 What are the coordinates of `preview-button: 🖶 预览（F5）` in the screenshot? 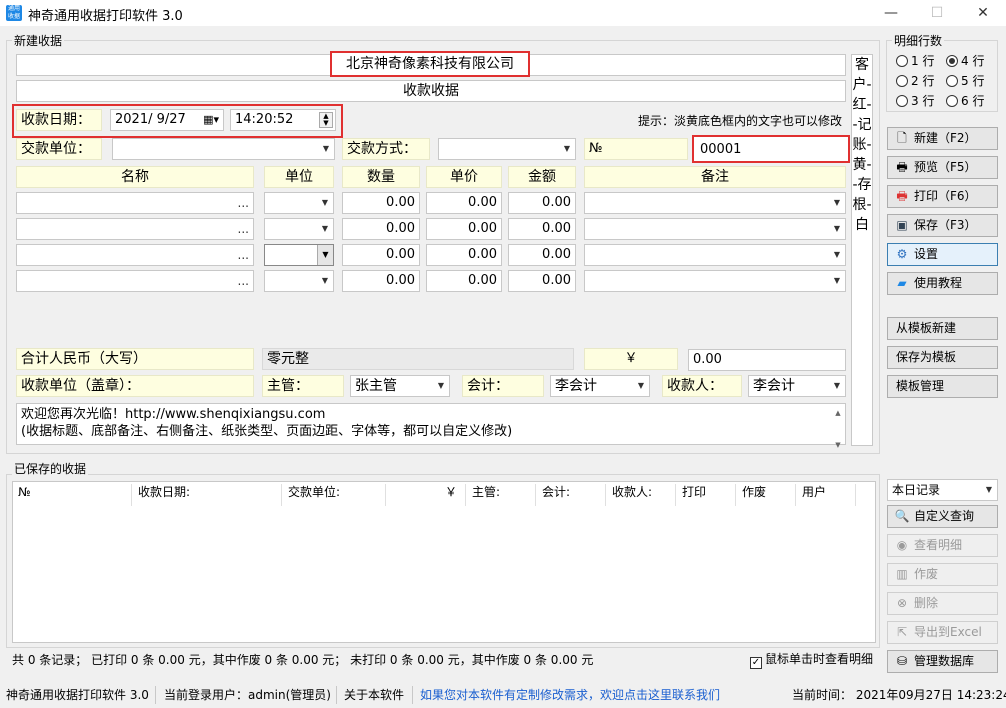 It's located at (942, 167).